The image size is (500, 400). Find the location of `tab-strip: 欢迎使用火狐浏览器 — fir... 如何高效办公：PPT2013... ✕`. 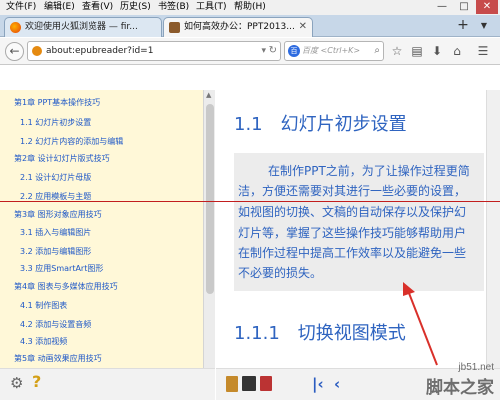

tab-strip: 欢迎使用火狐浏览器 — fir... 如何高效办公：PPT2013... ✕ is located at coordinates (250, 26).